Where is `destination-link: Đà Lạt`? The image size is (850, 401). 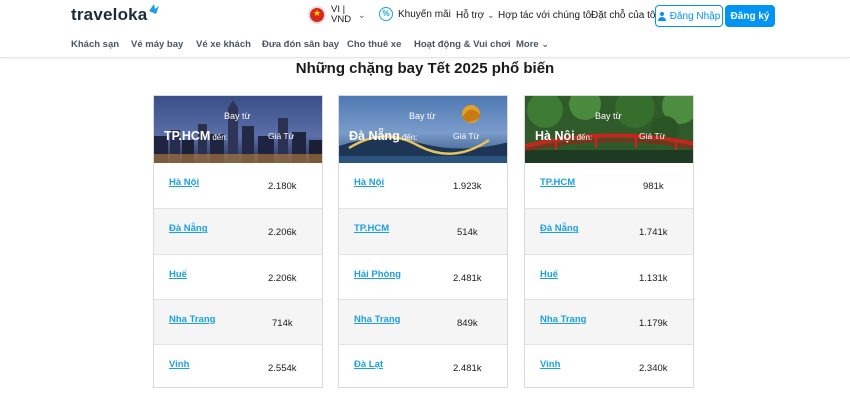 destination-link: Đà Lạt is located at coordinates (368, 364).